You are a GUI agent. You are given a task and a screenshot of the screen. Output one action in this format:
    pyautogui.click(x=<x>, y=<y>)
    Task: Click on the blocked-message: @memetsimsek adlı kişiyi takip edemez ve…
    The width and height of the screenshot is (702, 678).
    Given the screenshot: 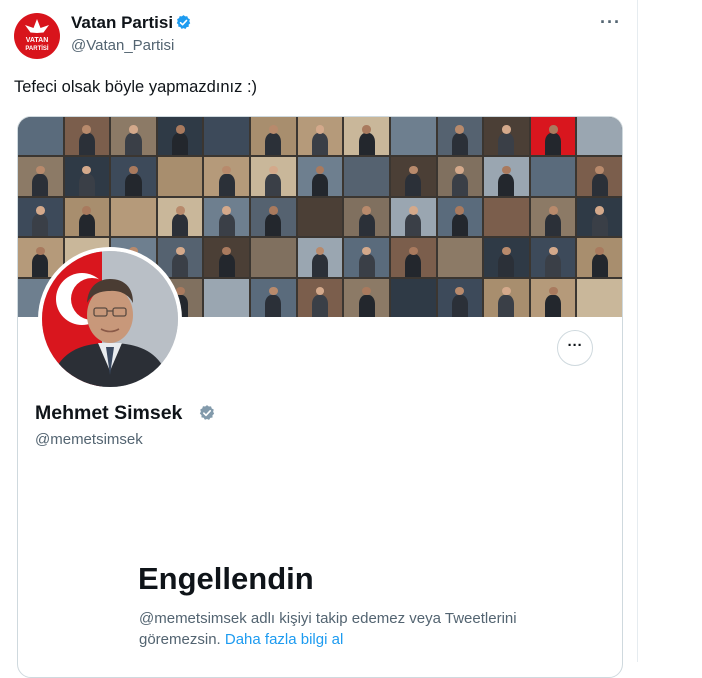 What is the action you would take?
    pyautogui.click(x=329, y=629)
    